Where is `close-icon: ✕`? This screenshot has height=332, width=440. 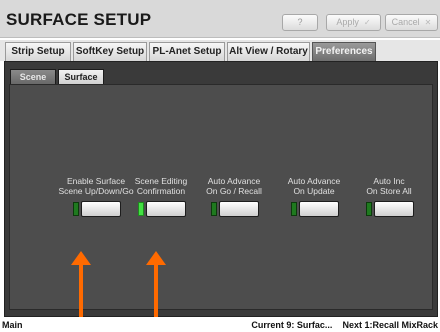 close-icon: ✕ is located at coordinates (428, 22).